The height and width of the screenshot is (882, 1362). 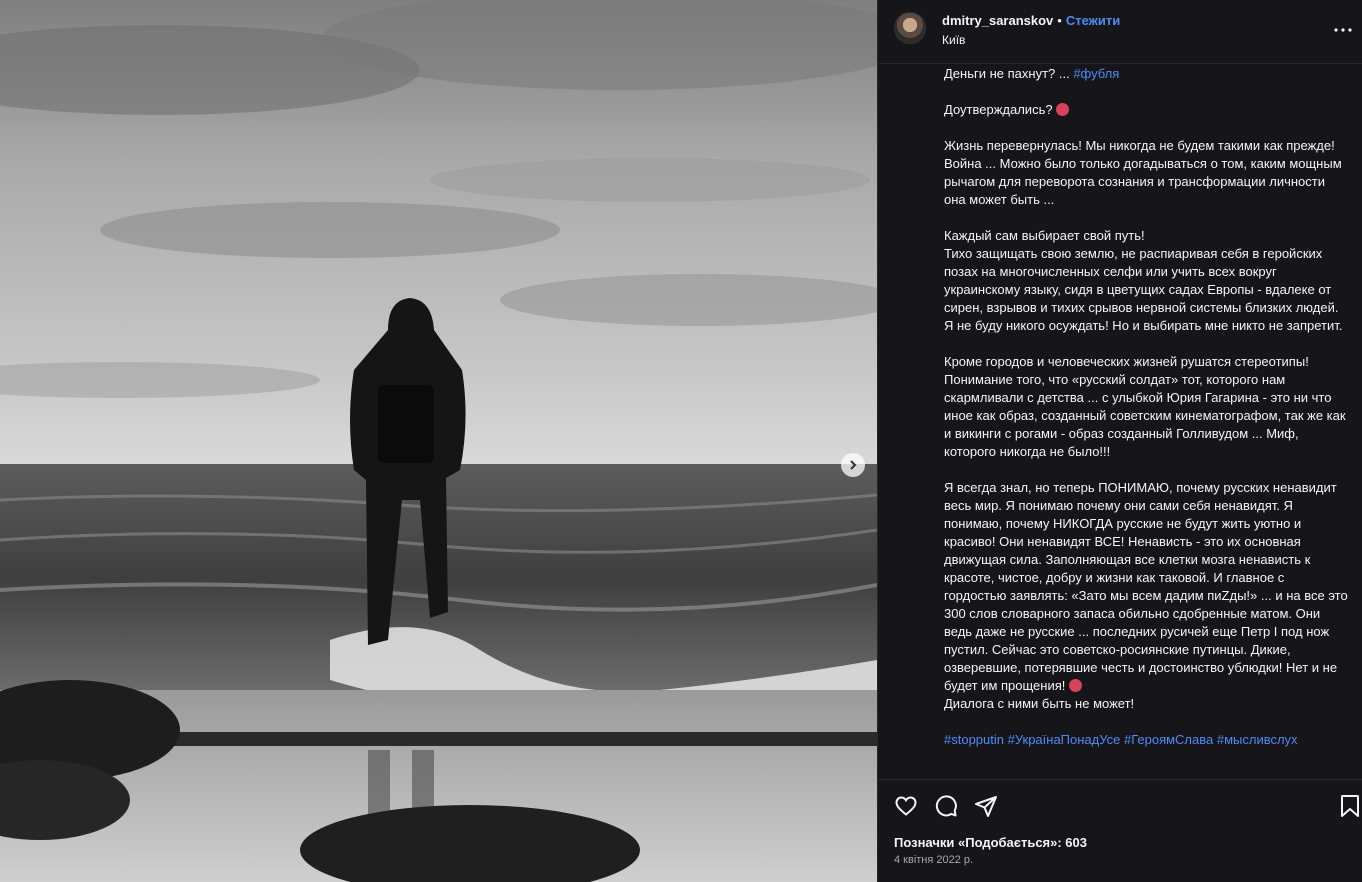 I want to click on author-line: dmitry_saranskov • Стежити, so click(x=1031, y=20).